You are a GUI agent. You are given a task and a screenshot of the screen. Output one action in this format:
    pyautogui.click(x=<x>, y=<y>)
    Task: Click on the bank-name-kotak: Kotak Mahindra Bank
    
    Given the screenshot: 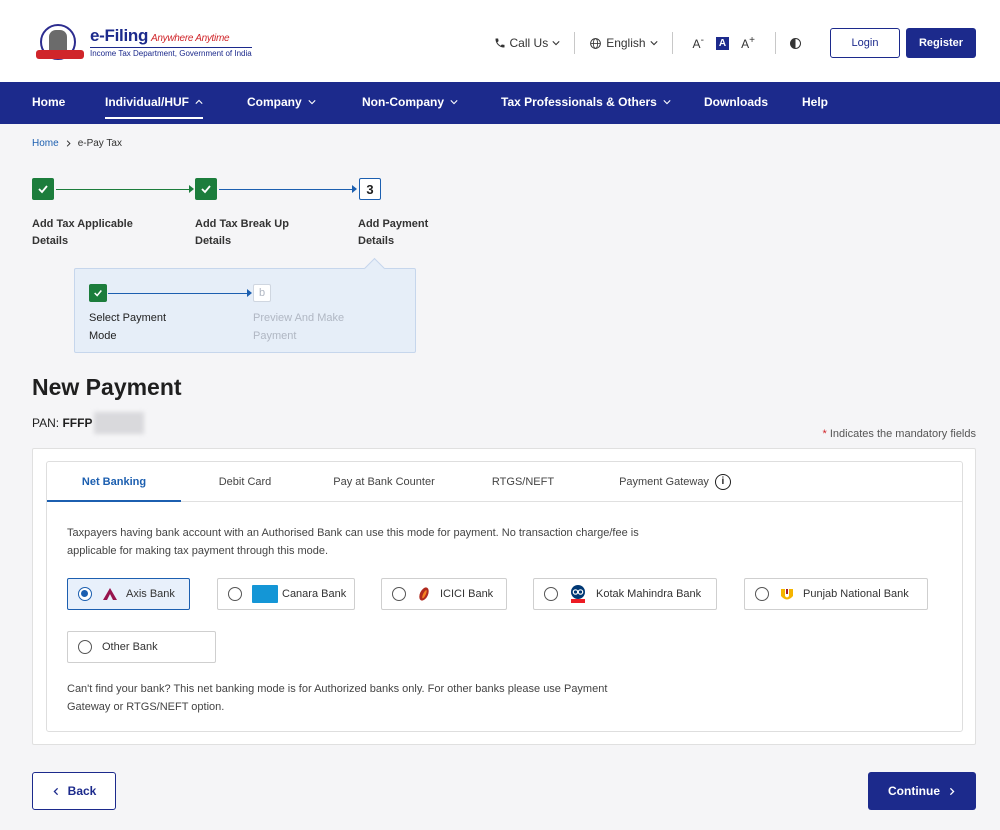 What is the action you would take?
    pyautogui.click(x=649, y=594)
    